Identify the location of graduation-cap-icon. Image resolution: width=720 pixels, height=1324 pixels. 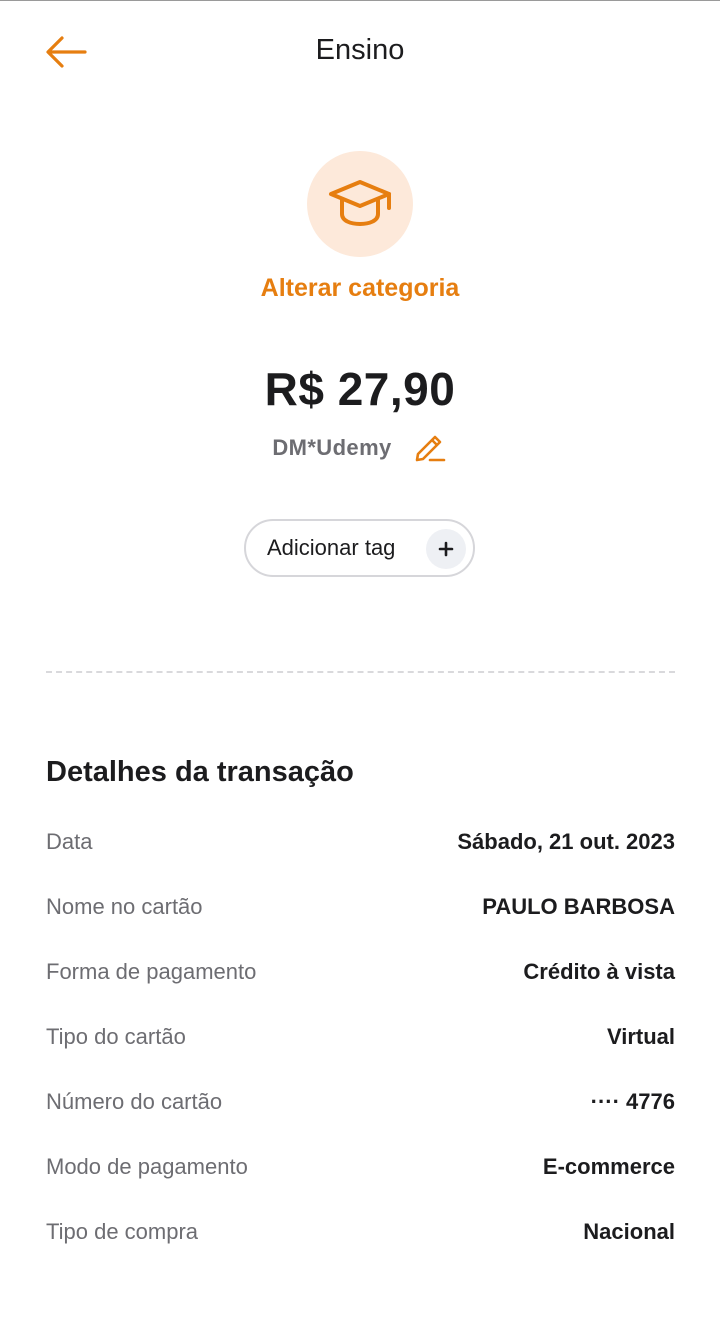
(360, 204).